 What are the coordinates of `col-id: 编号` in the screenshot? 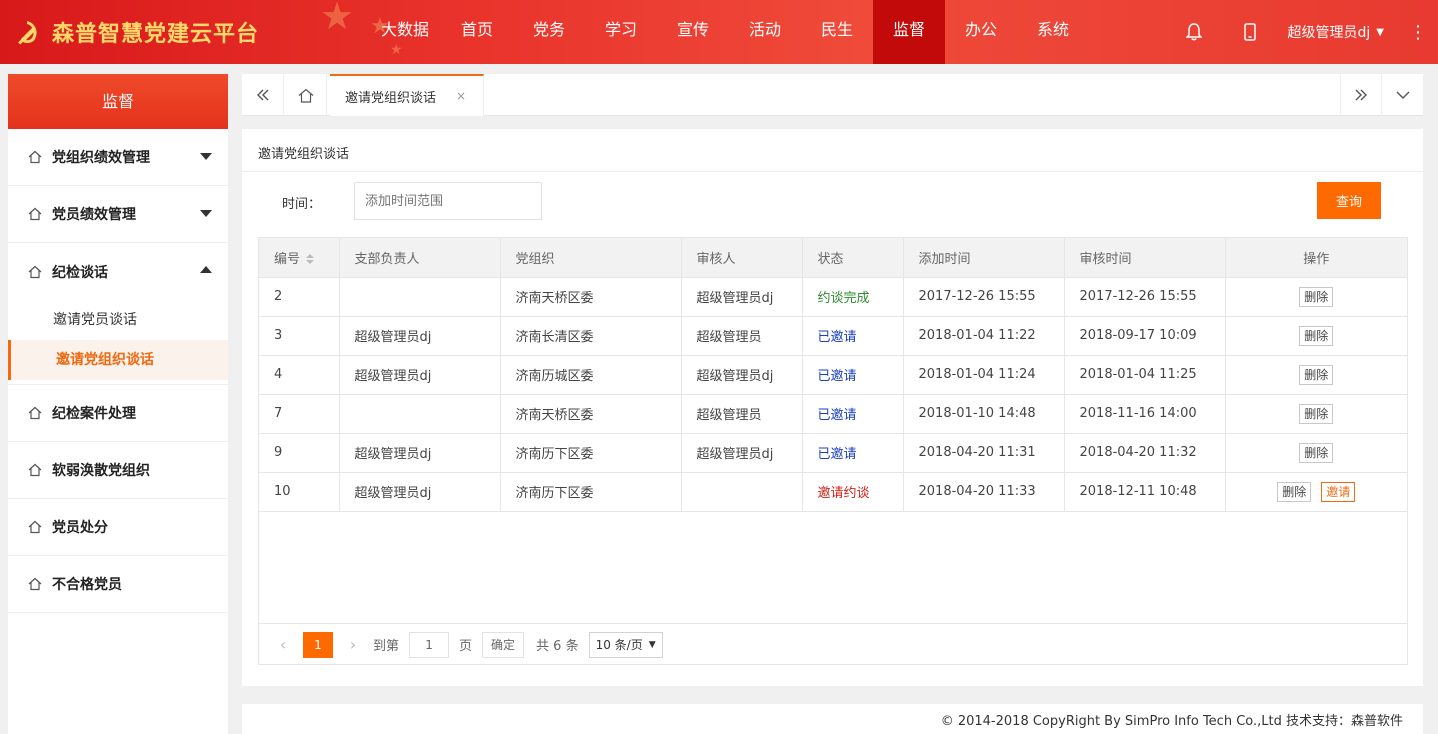 It's located at (299, 258).